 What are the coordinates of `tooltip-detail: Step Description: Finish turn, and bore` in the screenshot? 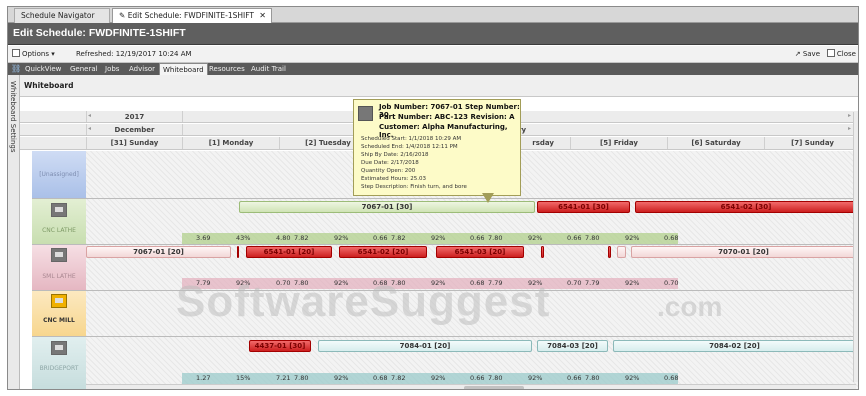 It's located at (414, 187).